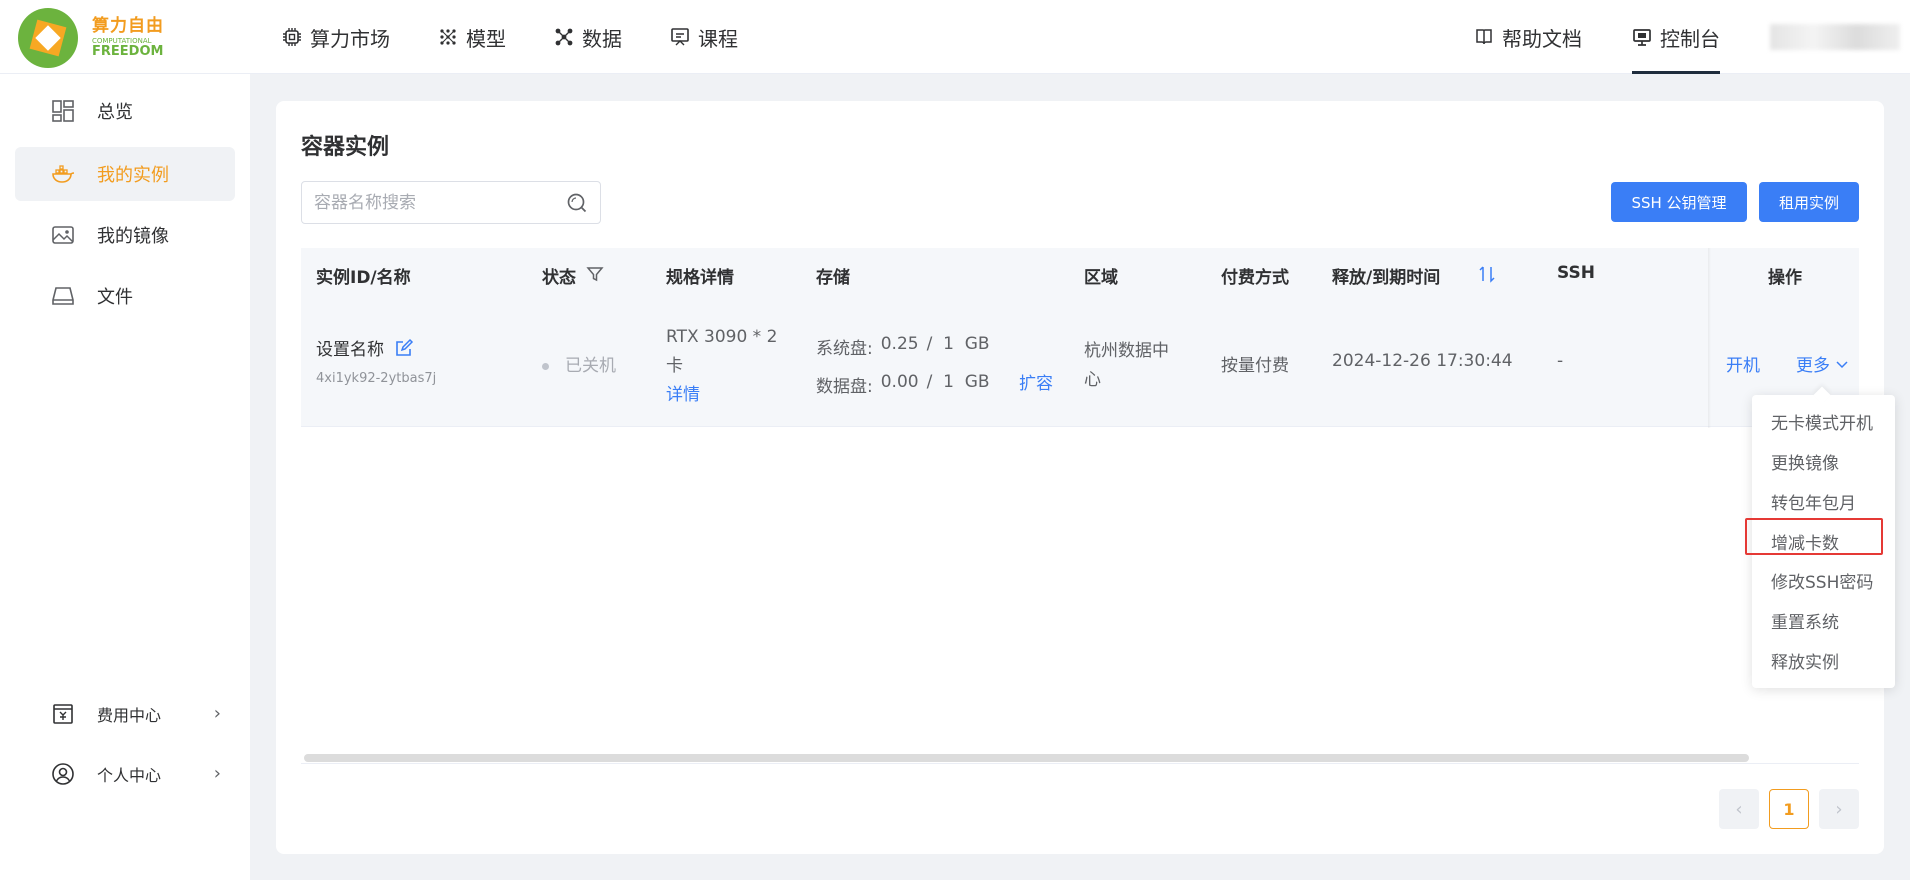 This screenshot has width=1910, height=880. I want to click on search-box, so click(451, 202).